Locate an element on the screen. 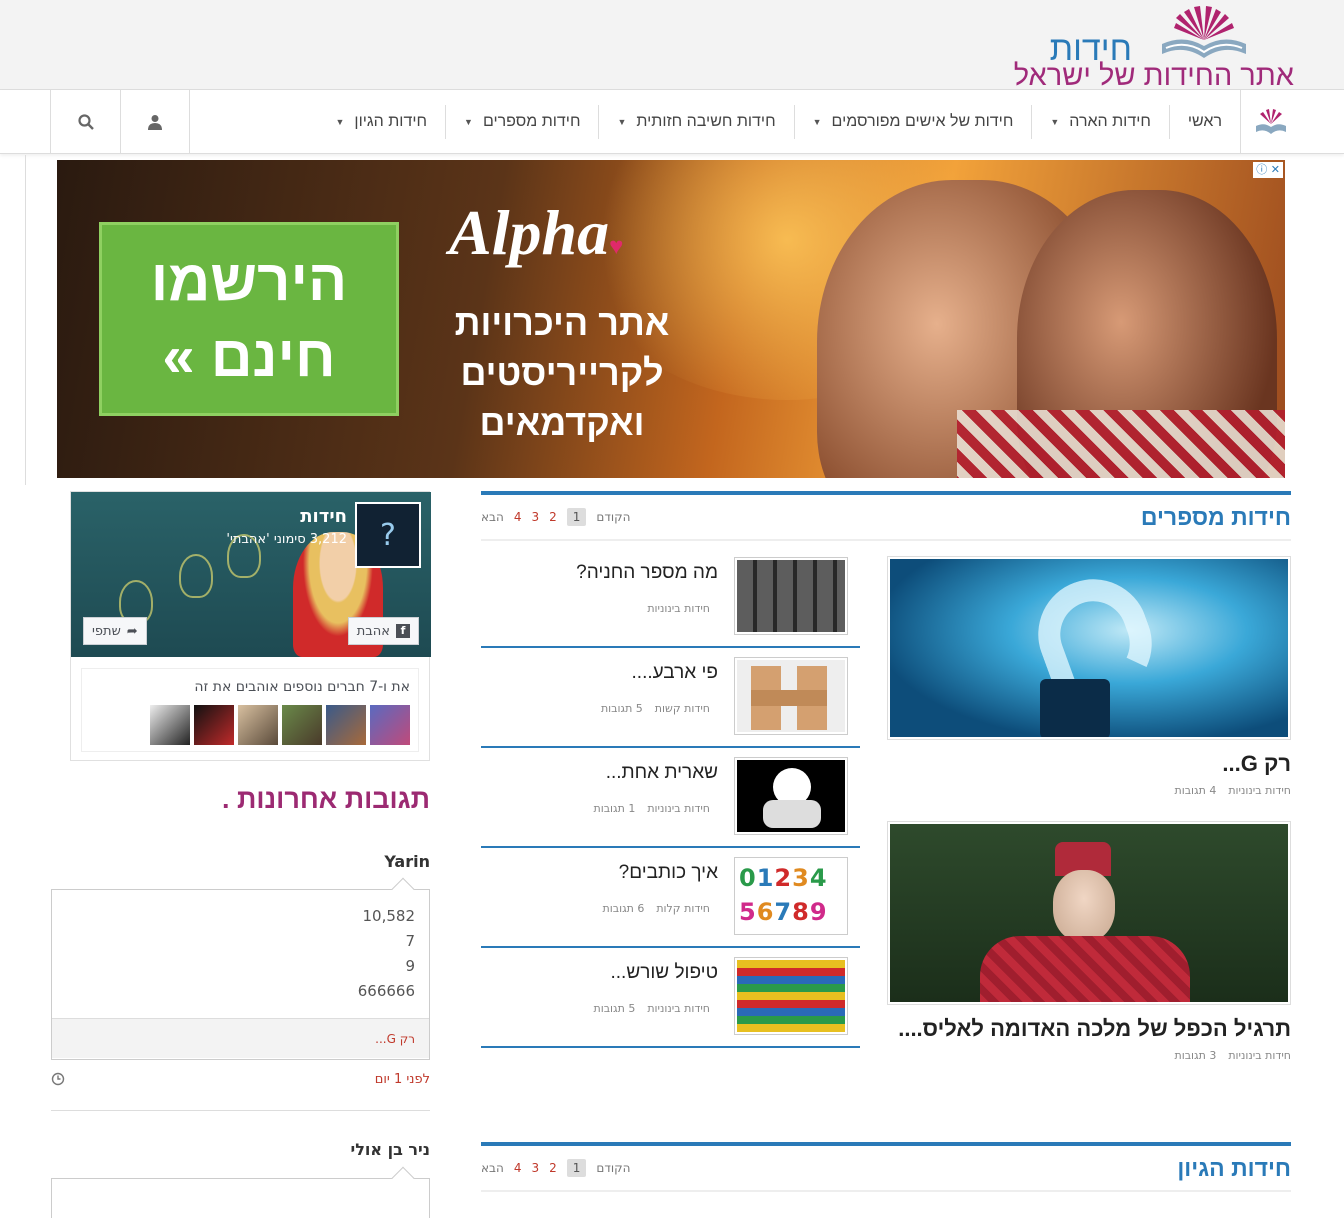 Image resolution: width=1344 pixels, height=1218 pixels. post-meta: חידות בינוניות 3 תגובות is located at coordinates (1089, 1055).